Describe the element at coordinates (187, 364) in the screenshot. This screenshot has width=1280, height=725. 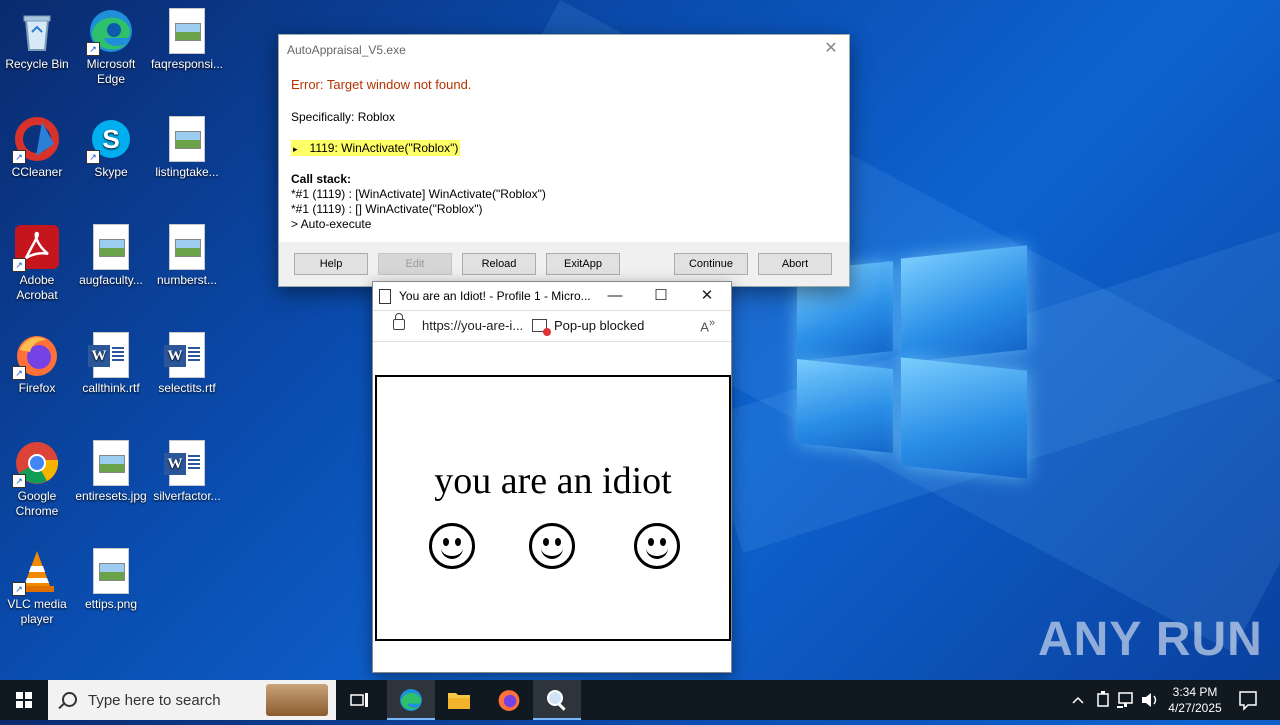
I see `desktop-icon-selectits: W selectits.rtf` at that location.